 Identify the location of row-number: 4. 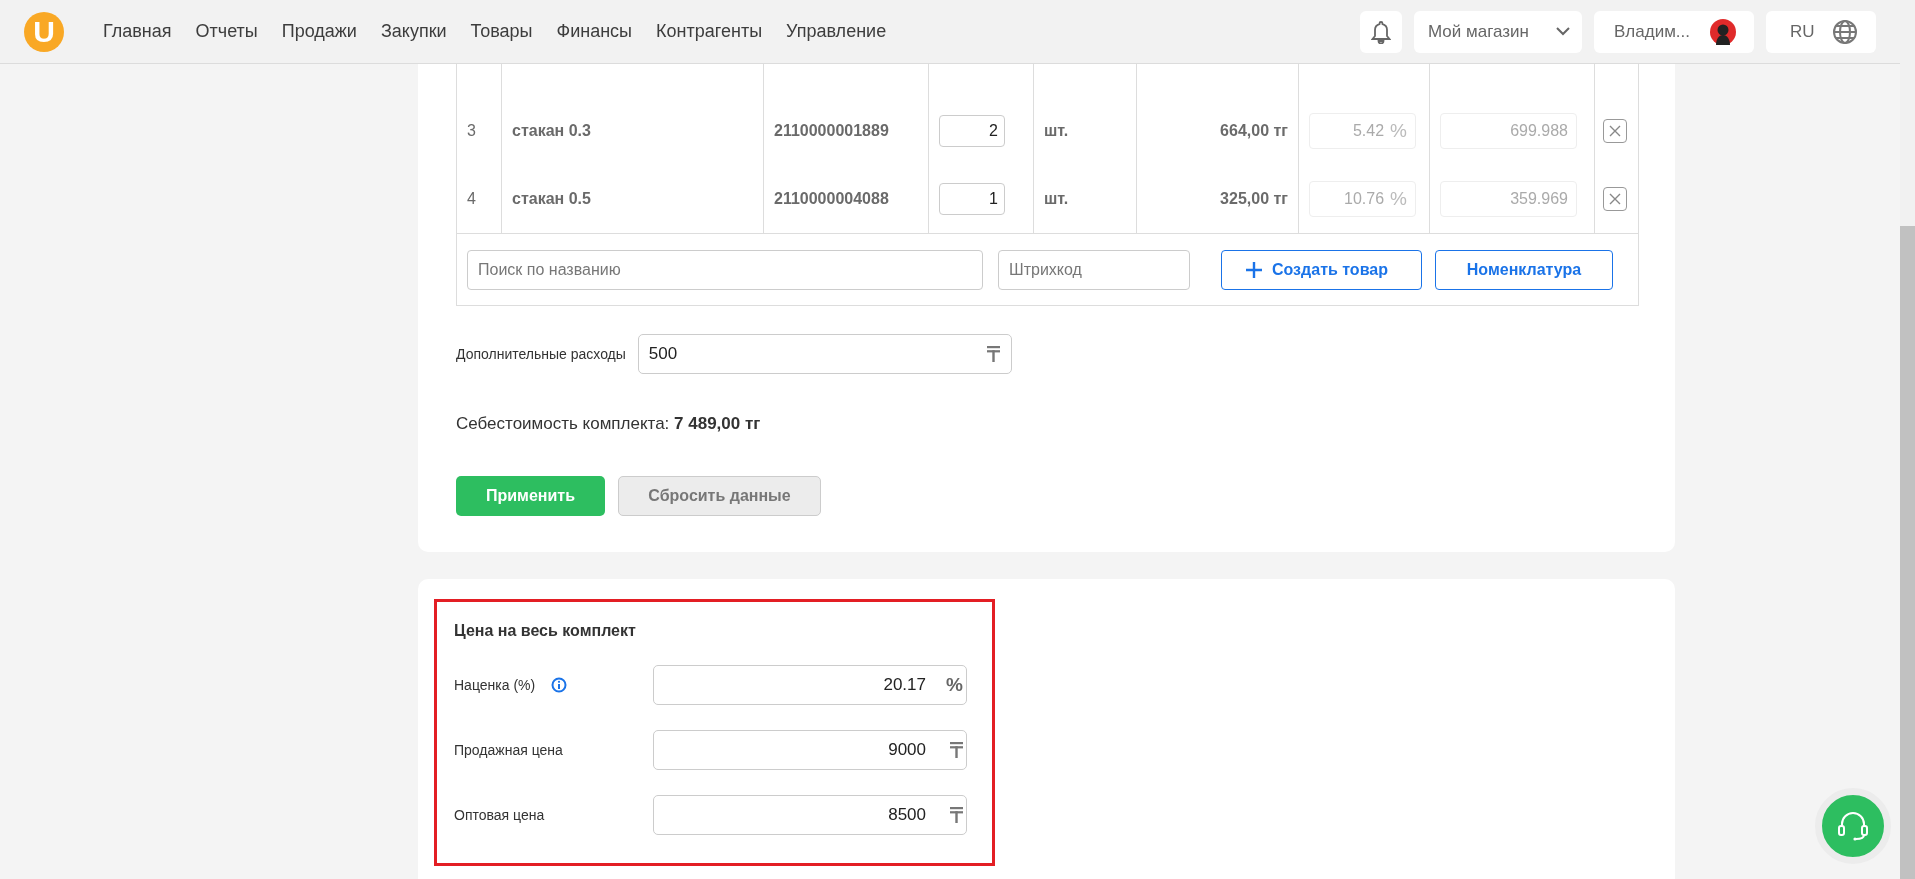
(479, 199).